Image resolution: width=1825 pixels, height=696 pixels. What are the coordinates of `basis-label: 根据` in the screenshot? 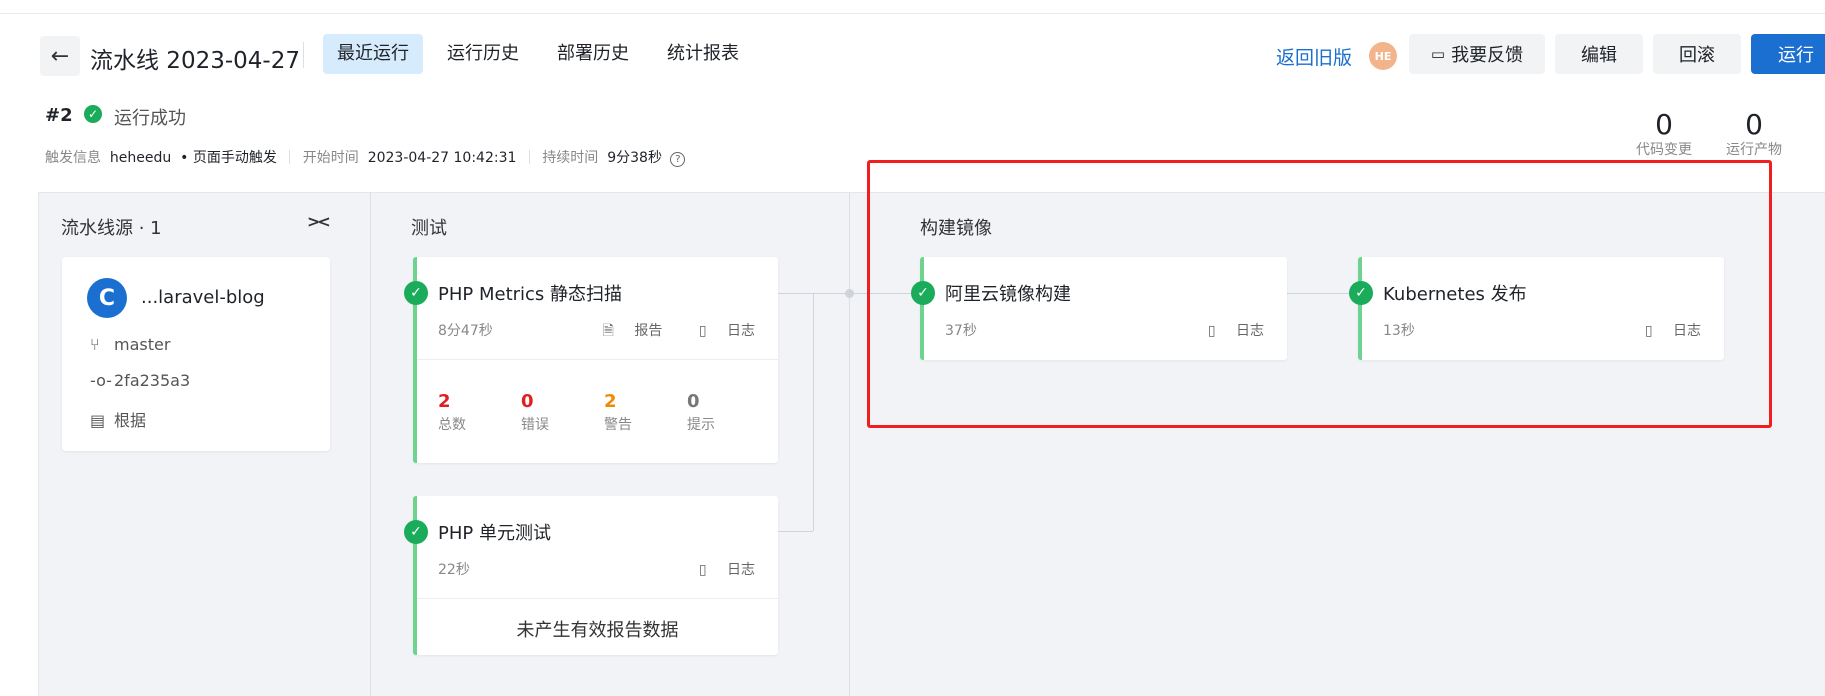 It's located at (130, 420).